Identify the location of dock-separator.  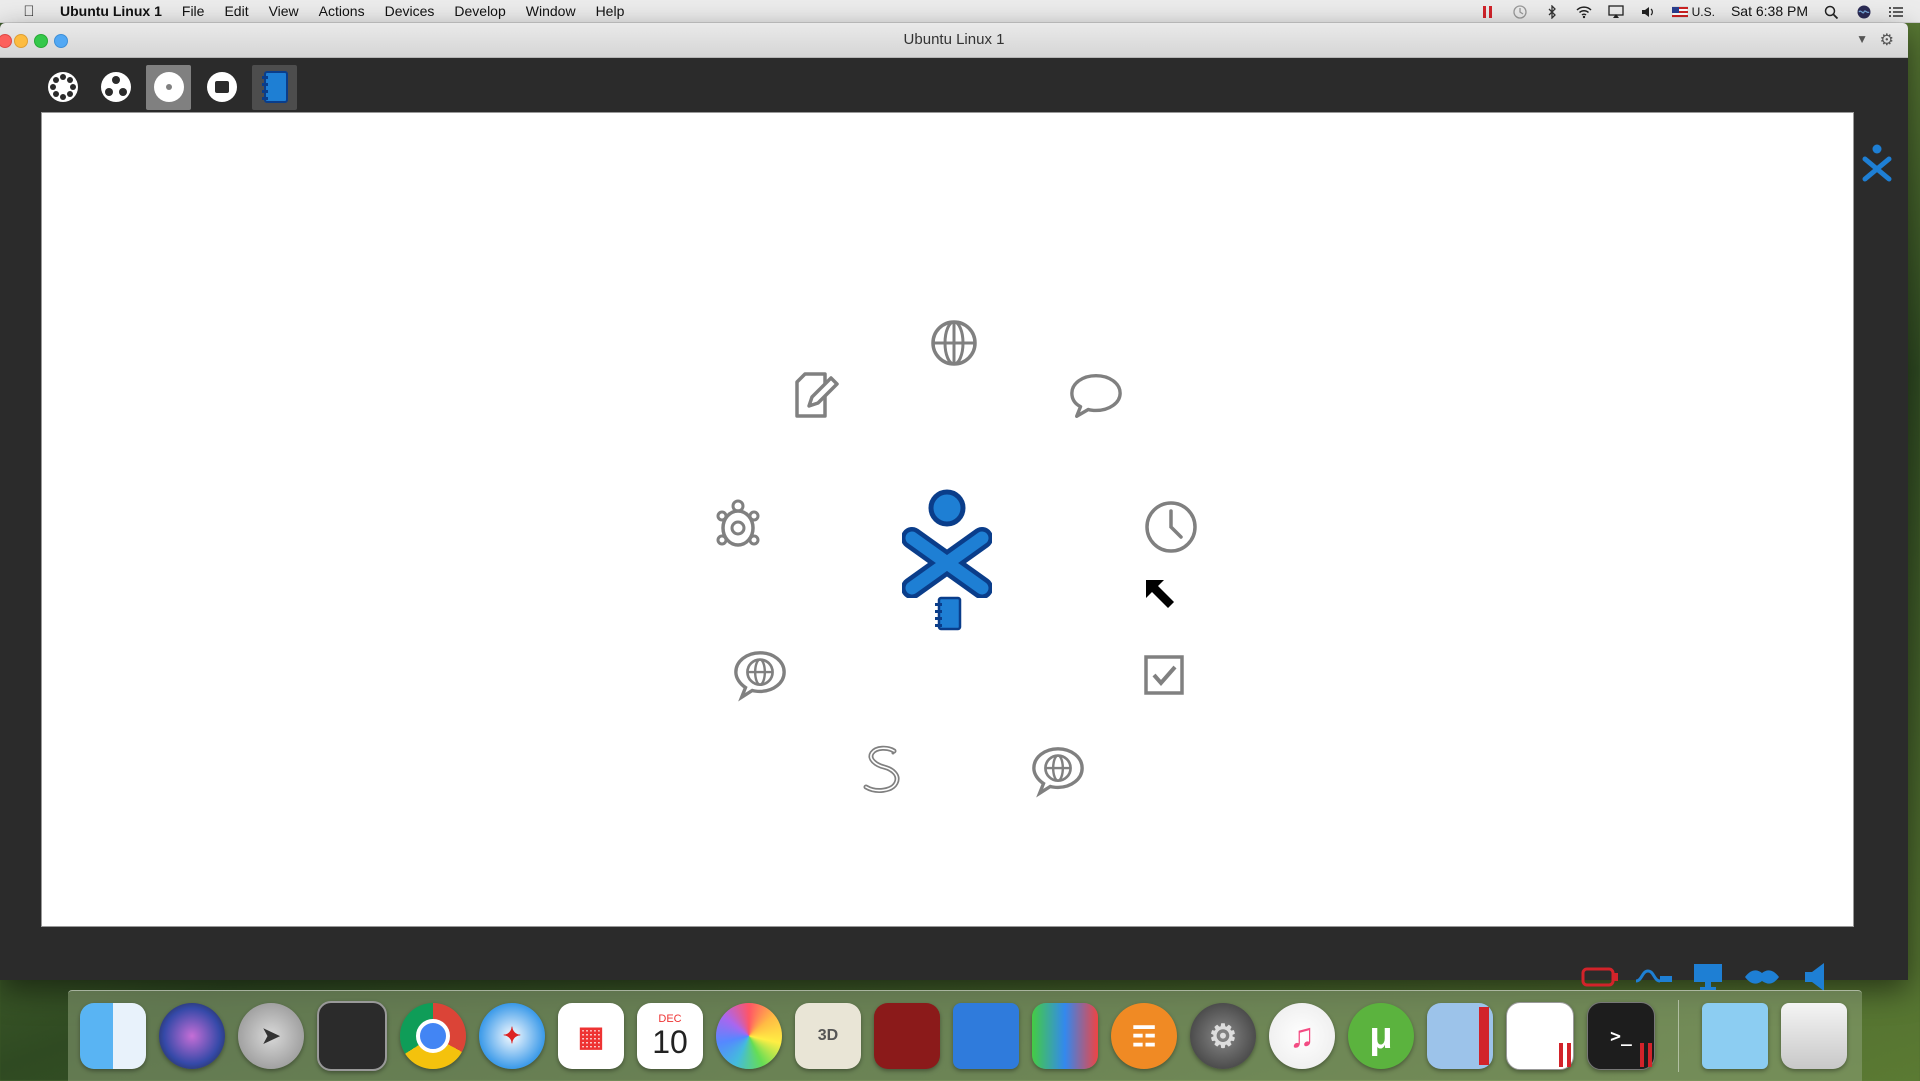
(1678, 1036).